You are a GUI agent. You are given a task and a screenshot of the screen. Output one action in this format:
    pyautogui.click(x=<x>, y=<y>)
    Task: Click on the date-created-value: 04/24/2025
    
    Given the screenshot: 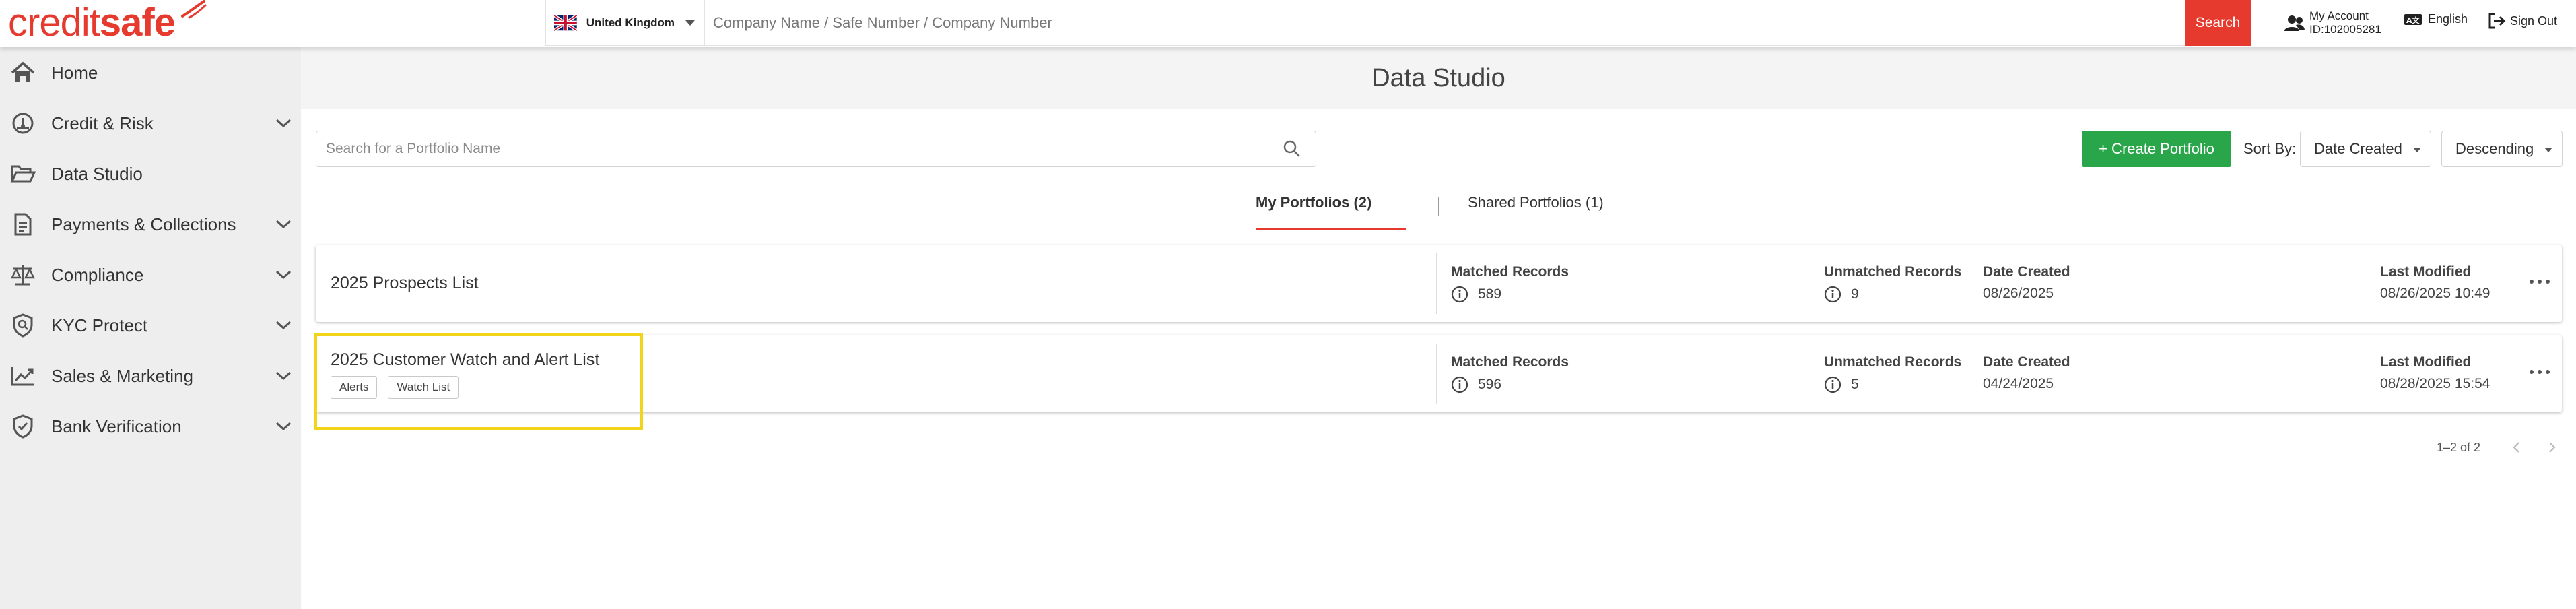 What is the action you would take?
    pyautogui.click(x=2018, y=383)
    